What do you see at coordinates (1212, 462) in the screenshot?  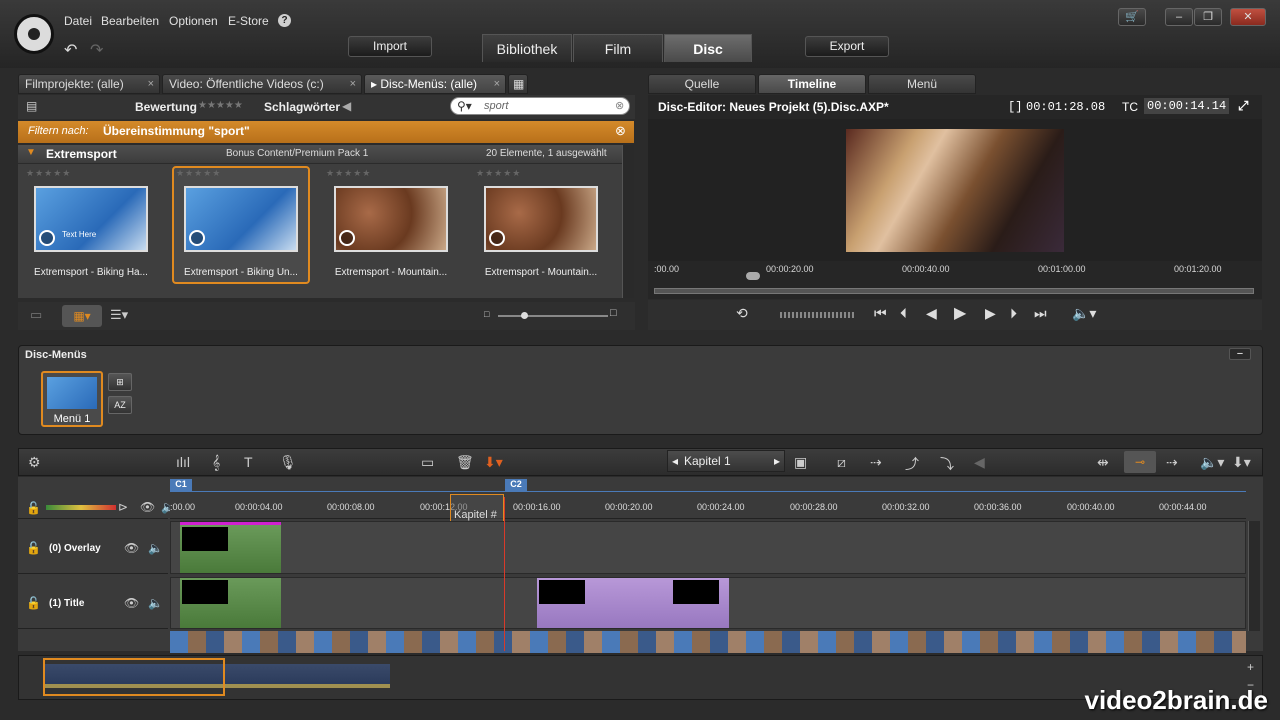 I see `speaker-icon: 🔈▾` at bounding box center [1212, 462].